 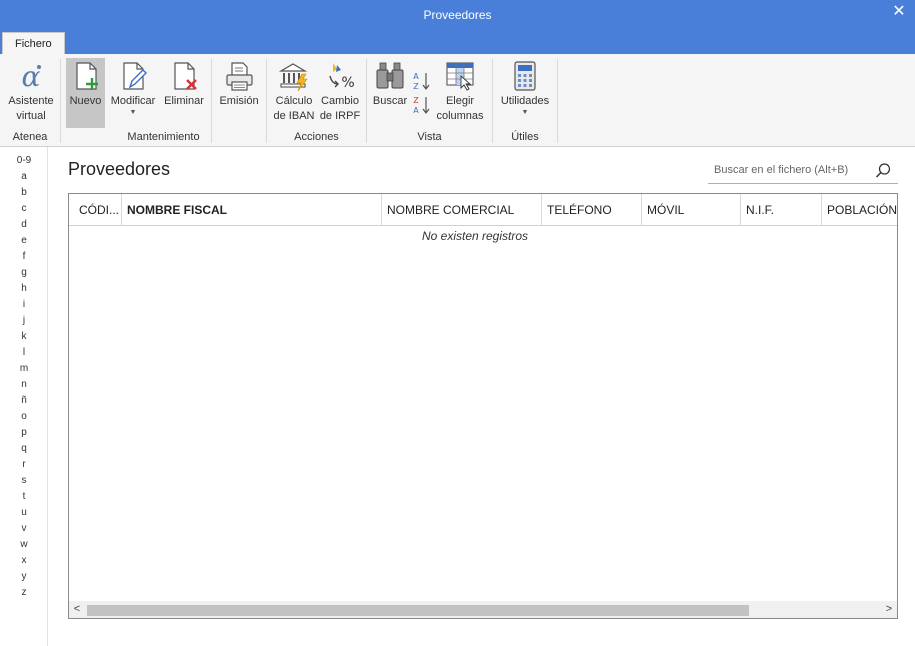 I want to click on alphabet-index-item: p, so click(x=24, y=433).